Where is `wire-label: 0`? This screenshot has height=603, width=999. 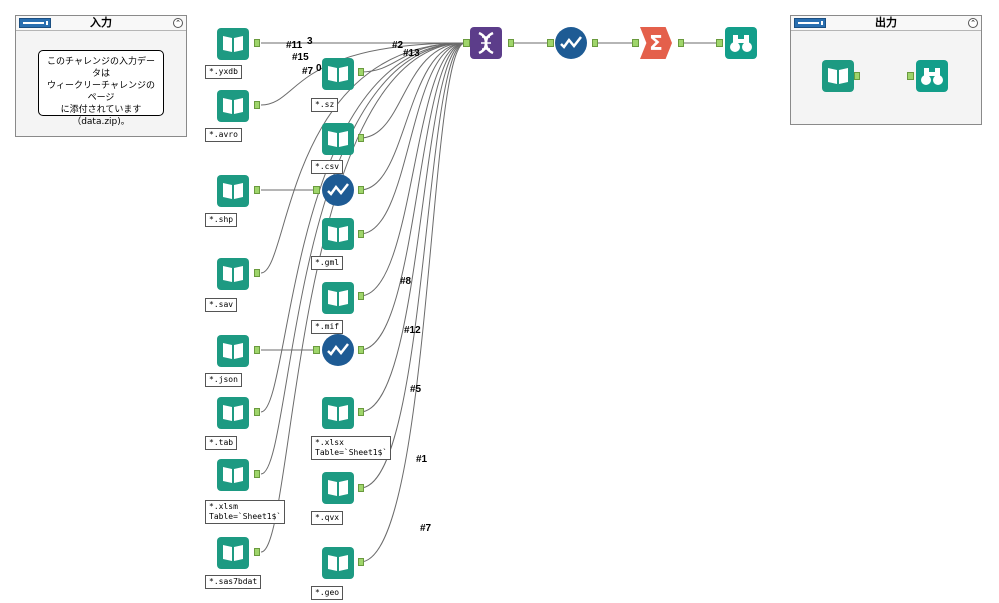
wire-label: 0 is located at coordinates (319, 68).